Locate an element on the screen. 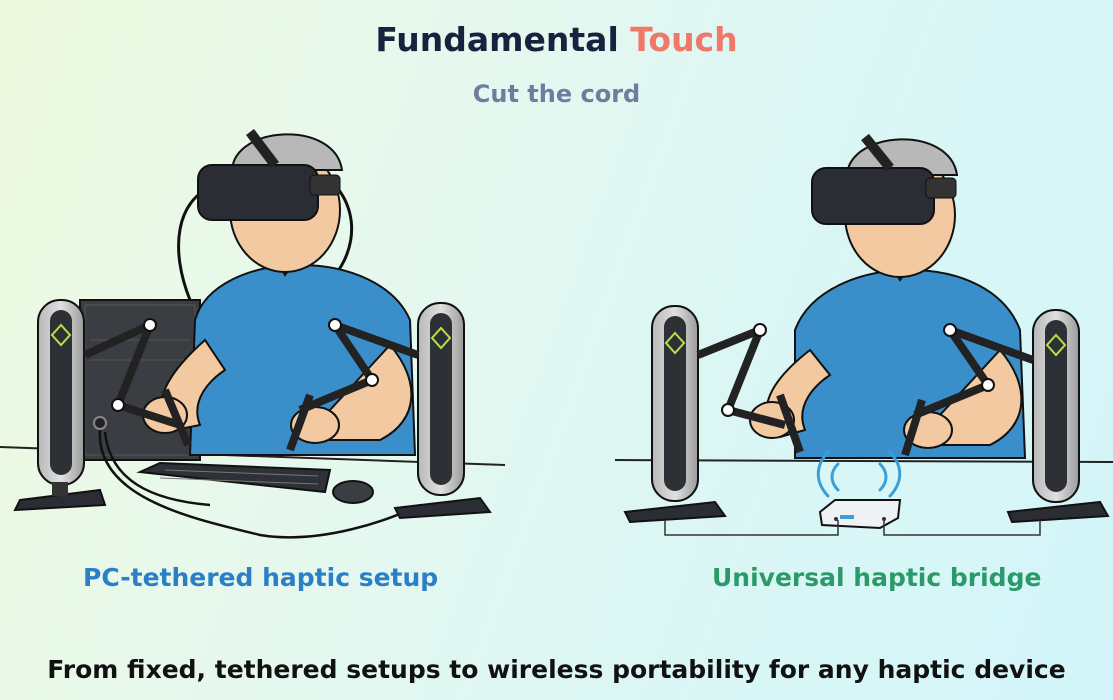 This screenshot has height=700, width=1113. person-right is located at coordinates (888, 296).